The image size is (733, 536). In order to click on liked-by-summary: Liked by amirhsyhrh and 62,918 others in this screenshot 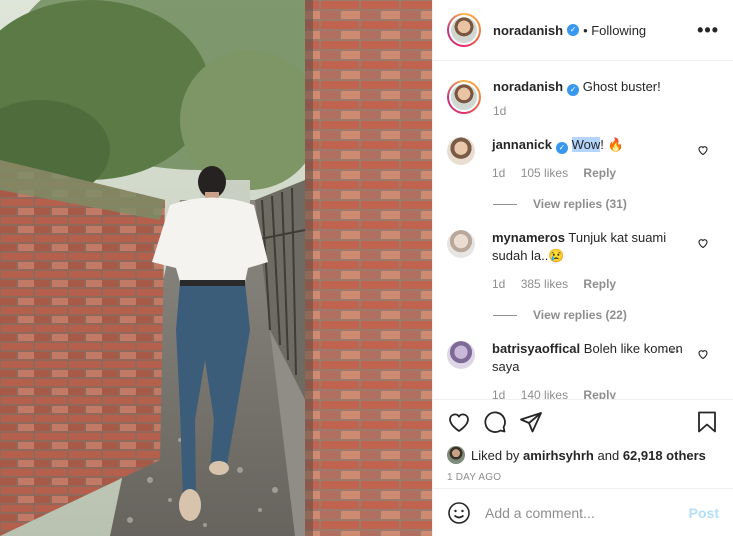, I will do `click(583, 455)`.